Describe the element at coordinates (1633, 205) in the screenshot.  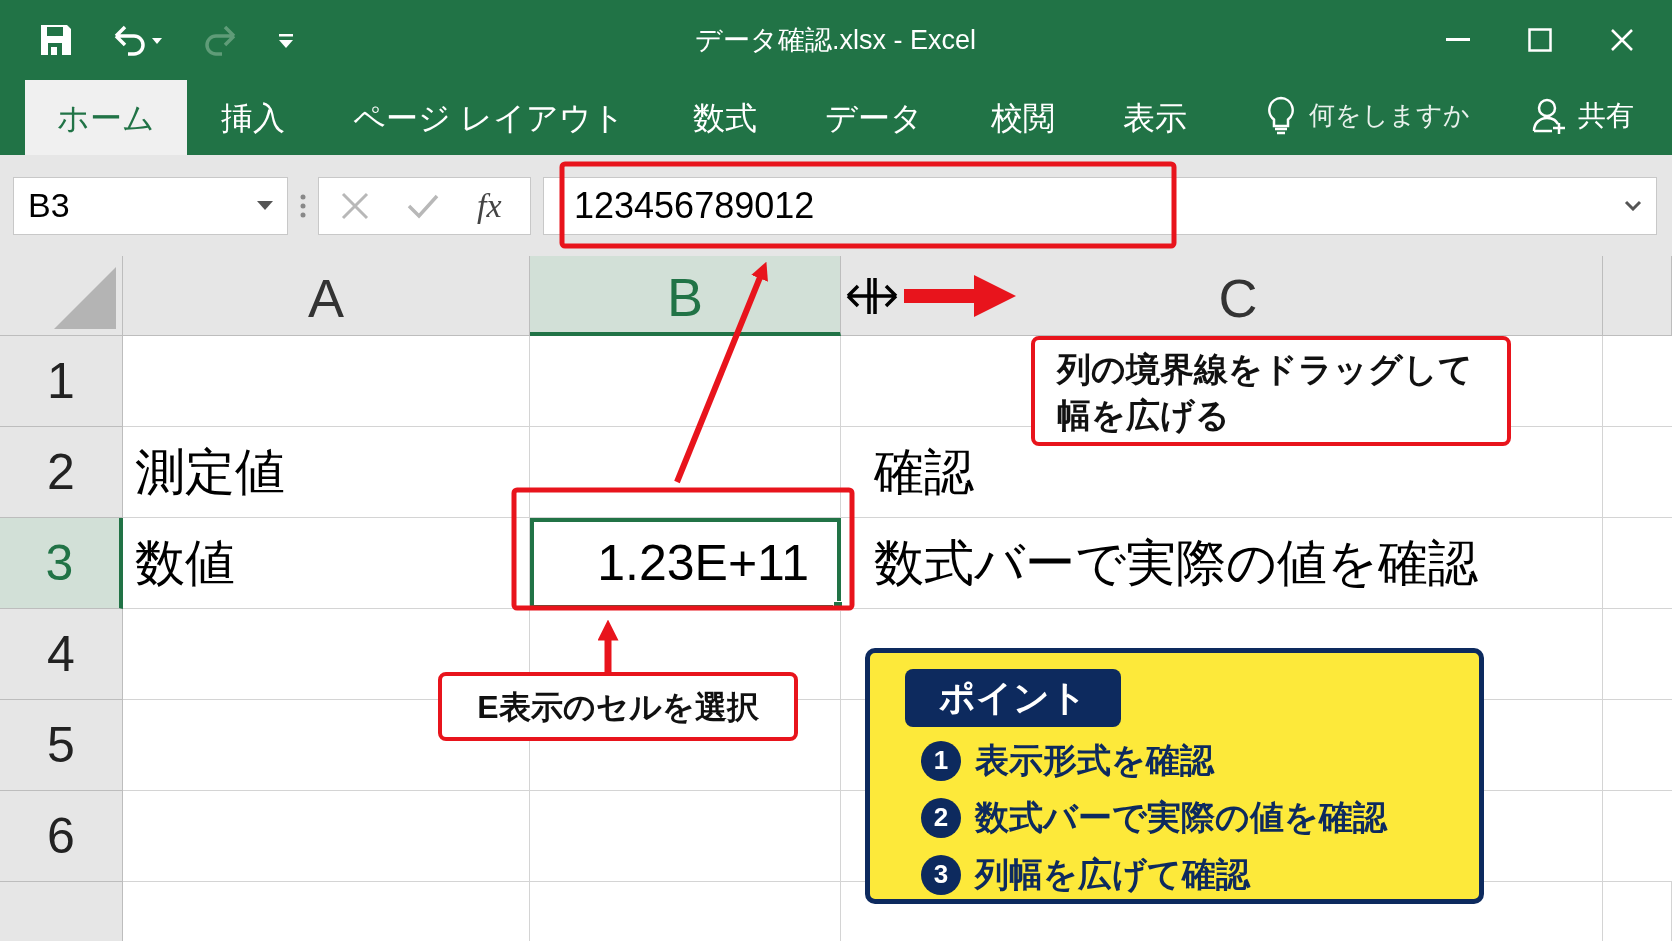
I see `expand-caret-icon` at that location.